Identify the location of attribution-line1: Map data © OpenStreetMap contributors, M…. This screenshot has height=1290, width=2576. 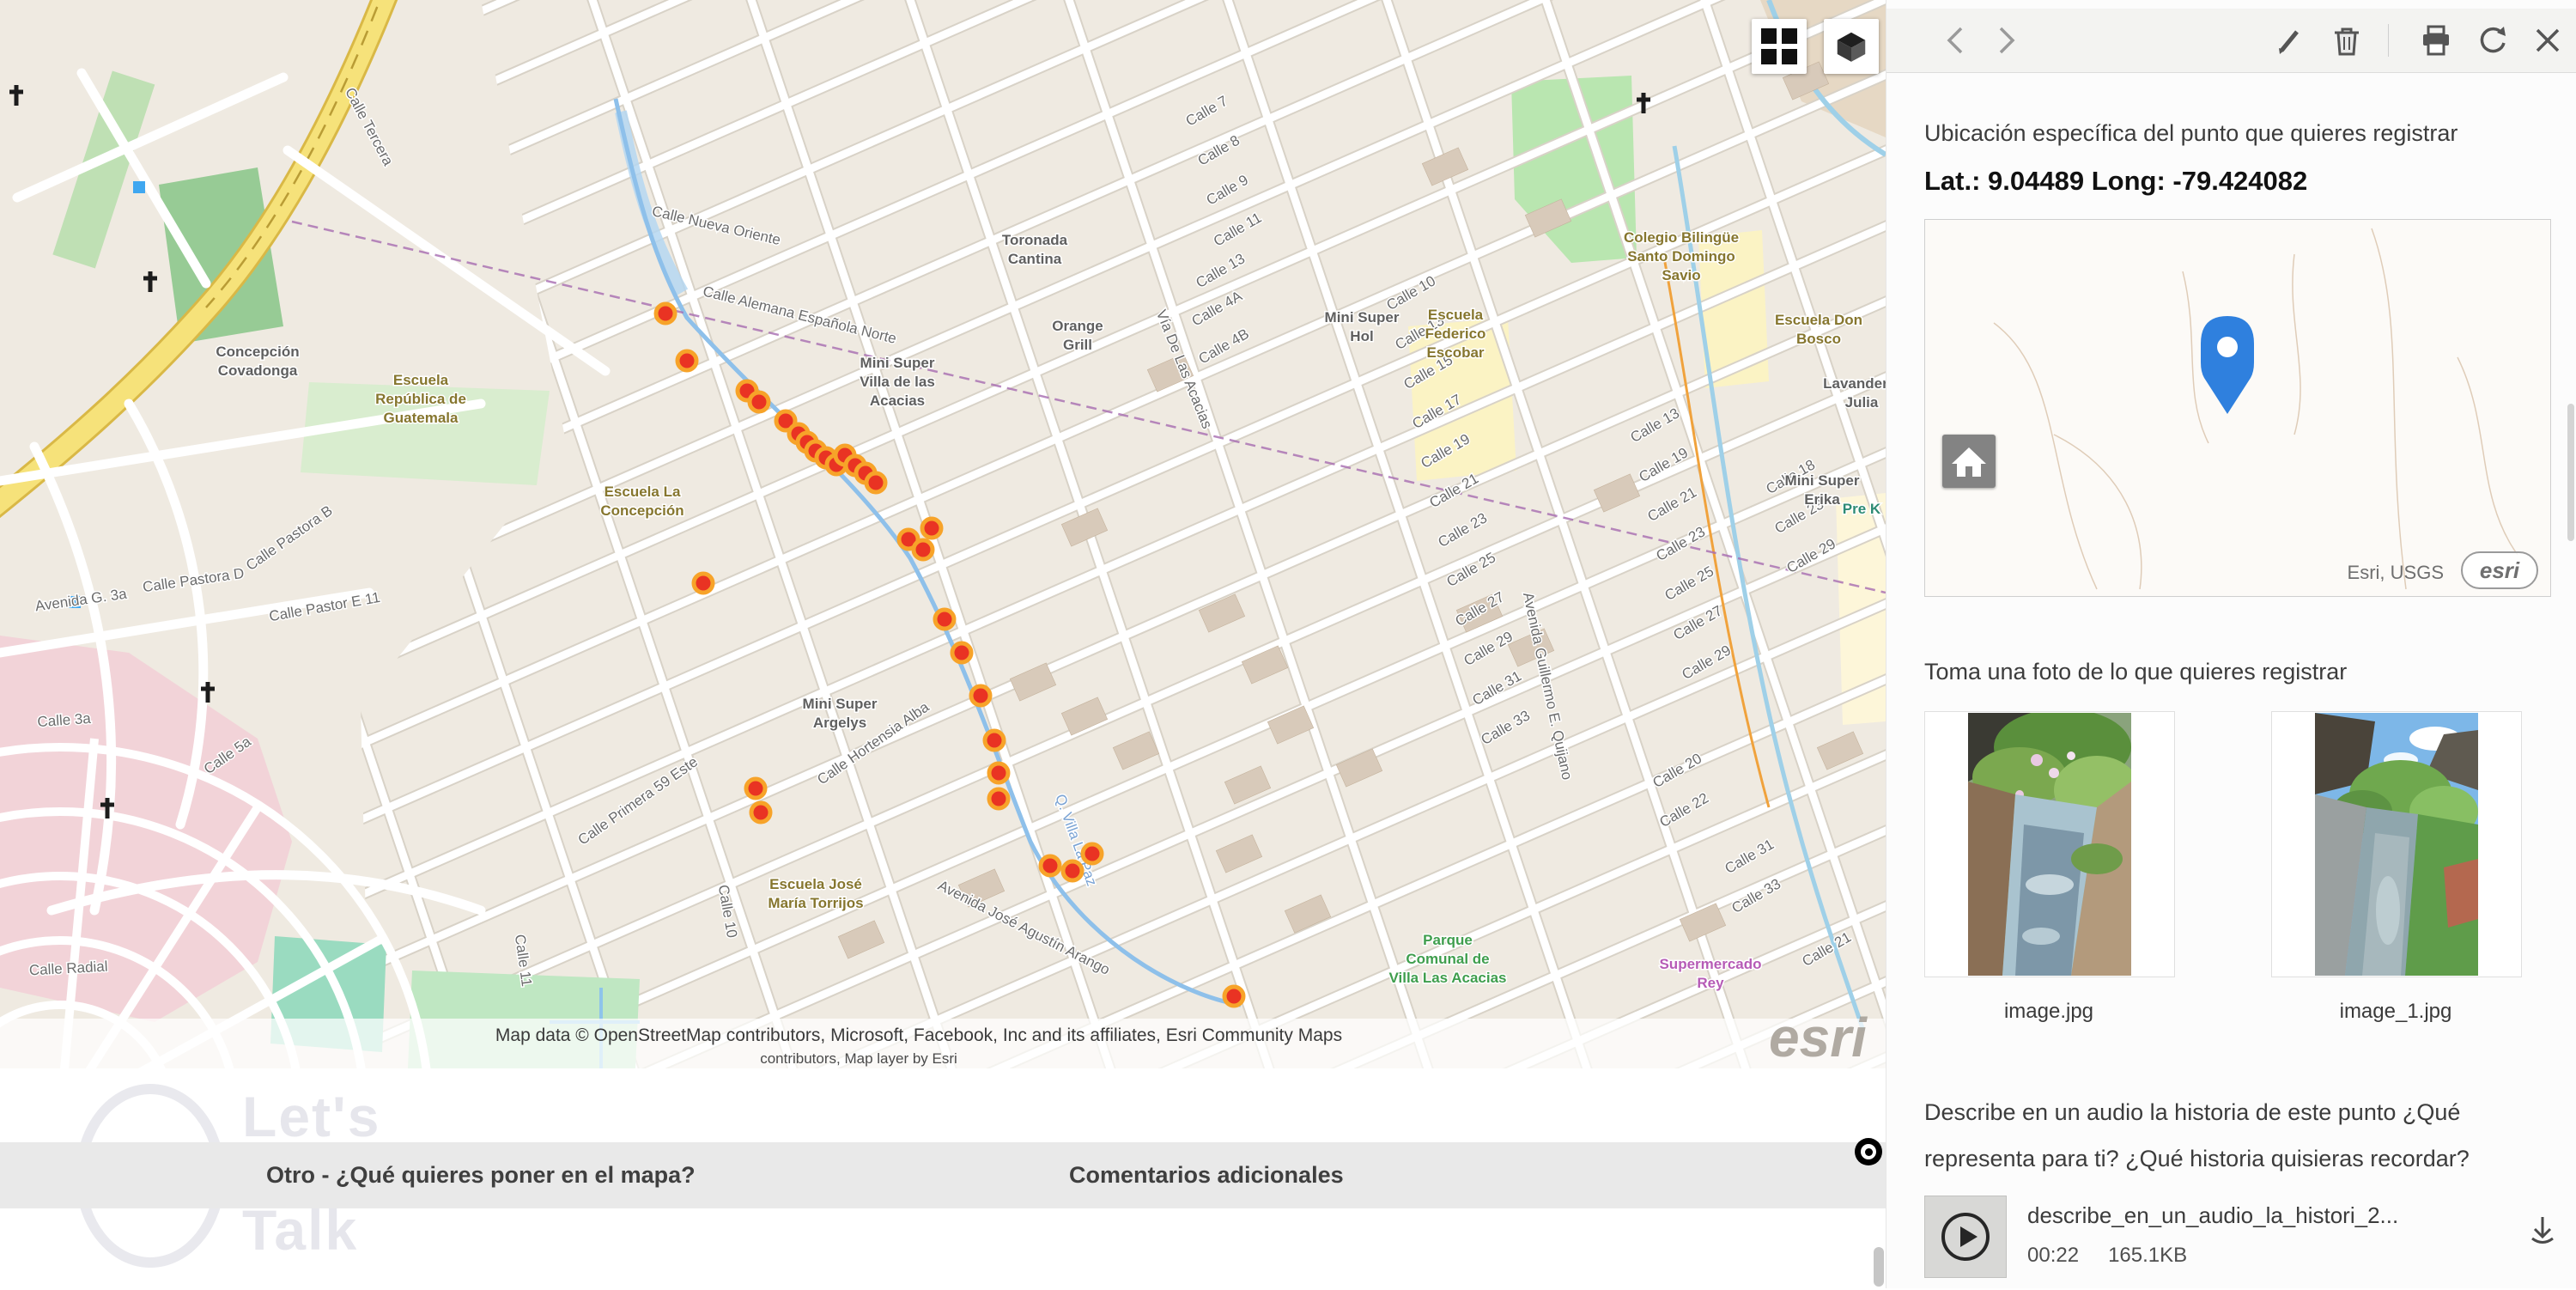
(918, 1035).